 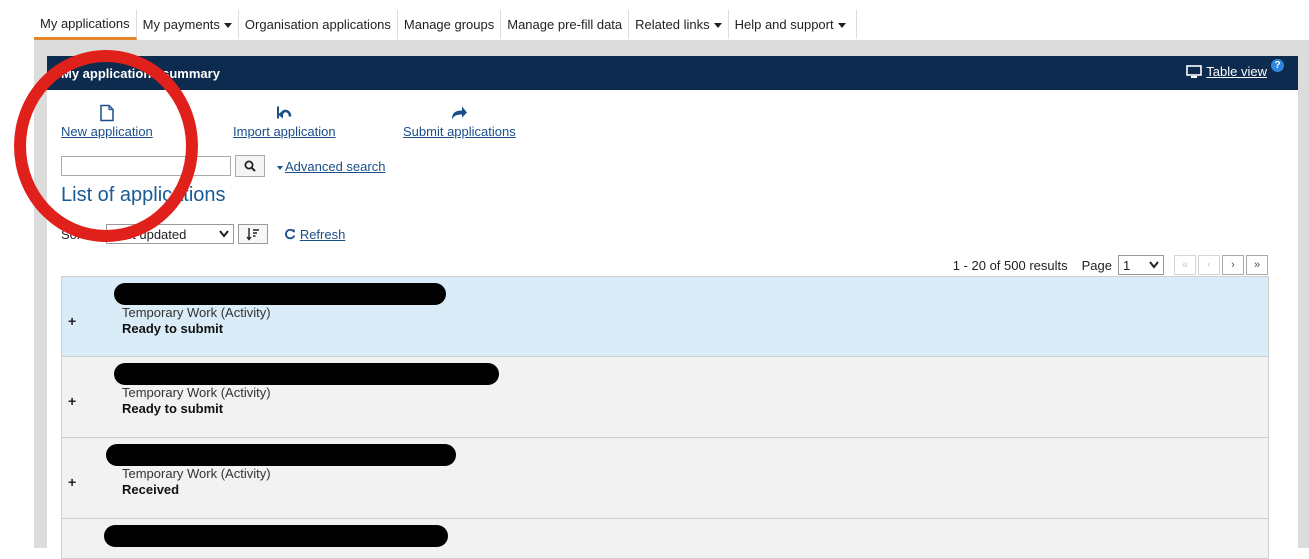 I want to click on tab-help-and-support: Help and support, so click(x=792, y=24).